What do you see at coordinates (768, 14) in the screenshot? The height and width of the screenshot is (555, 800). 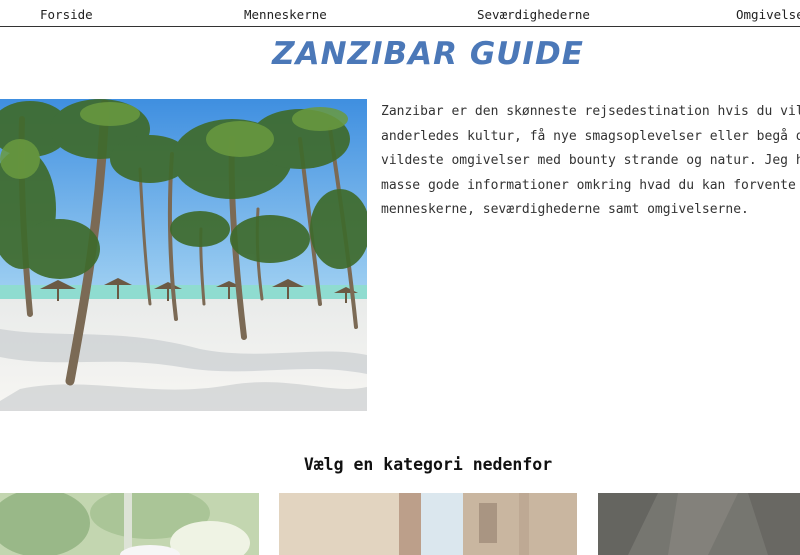 I see `nav-link-omgivelserne: Omgivelserne` at bounding box center [768, 14].